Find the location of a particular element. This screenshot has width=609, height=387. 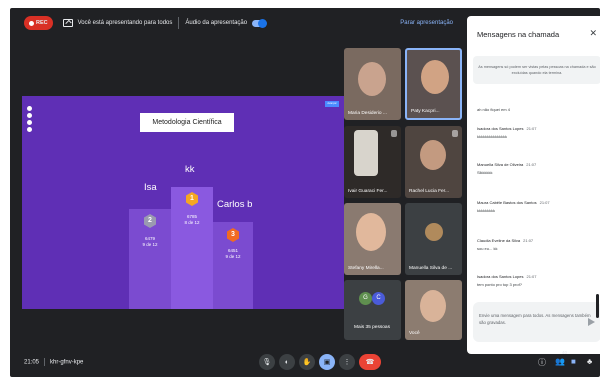

presenting-text: Você está apresentando para todos is located at coordinates (125, 23).